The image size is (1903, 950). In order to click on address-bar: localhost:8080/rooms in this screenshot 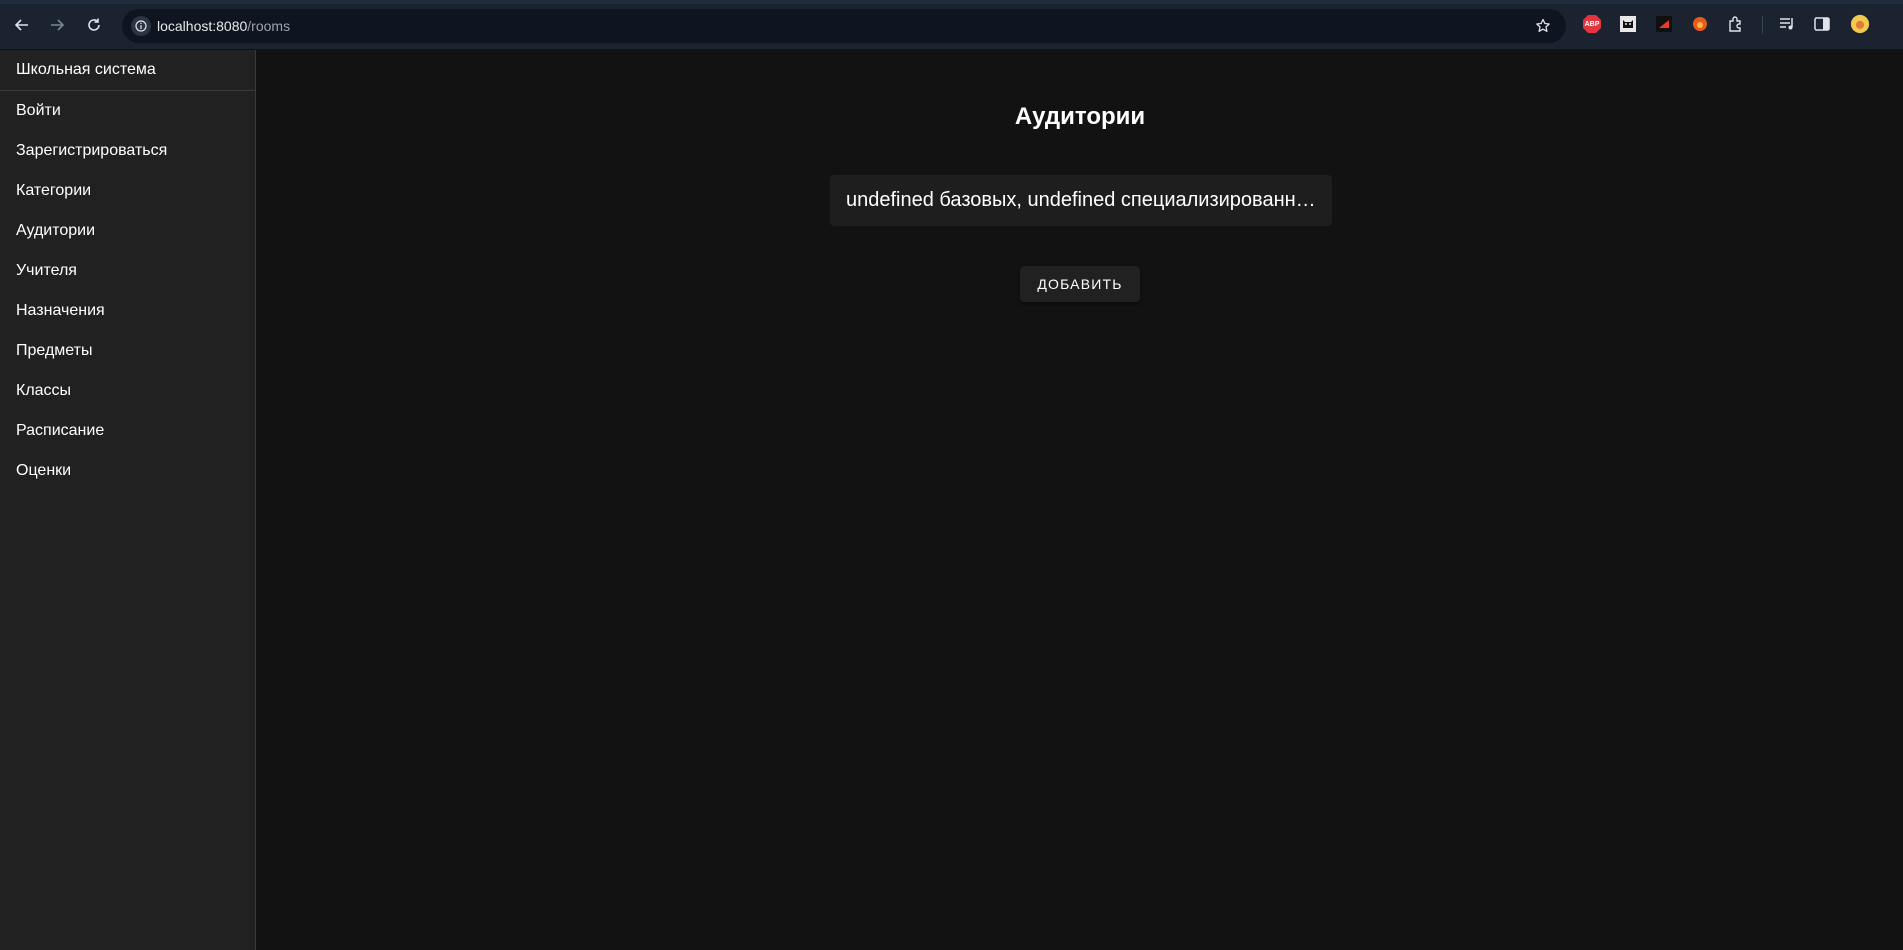, I will do `click(844, 26)`.